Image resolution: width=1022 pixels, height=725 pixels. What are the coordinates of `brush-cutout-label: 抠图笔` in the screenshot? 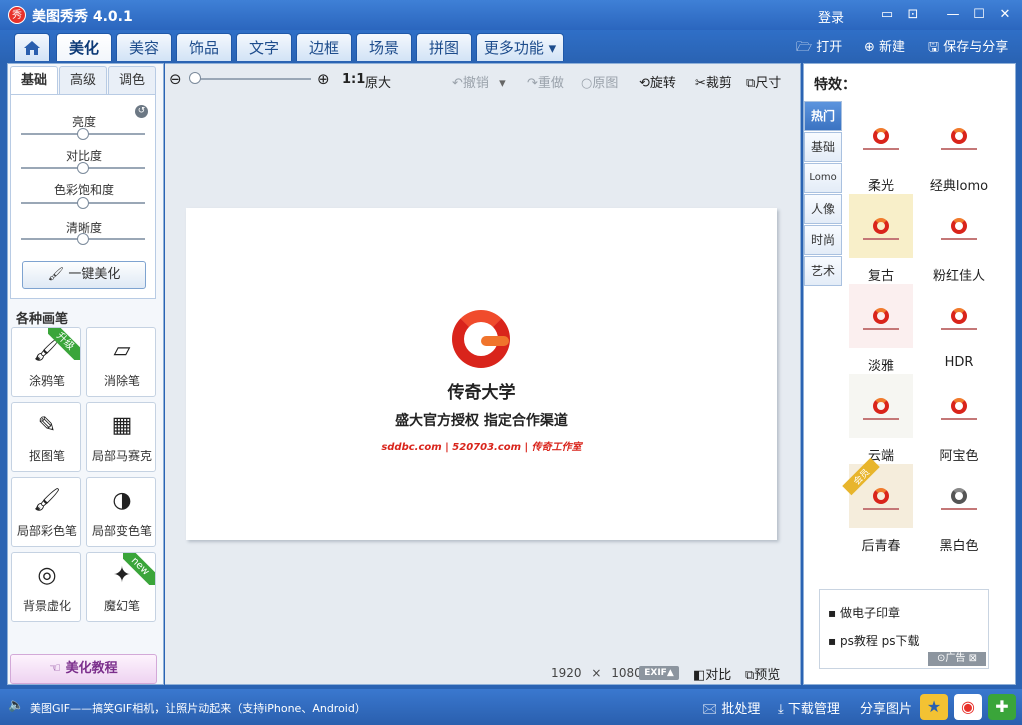 It's located at (46, 456).